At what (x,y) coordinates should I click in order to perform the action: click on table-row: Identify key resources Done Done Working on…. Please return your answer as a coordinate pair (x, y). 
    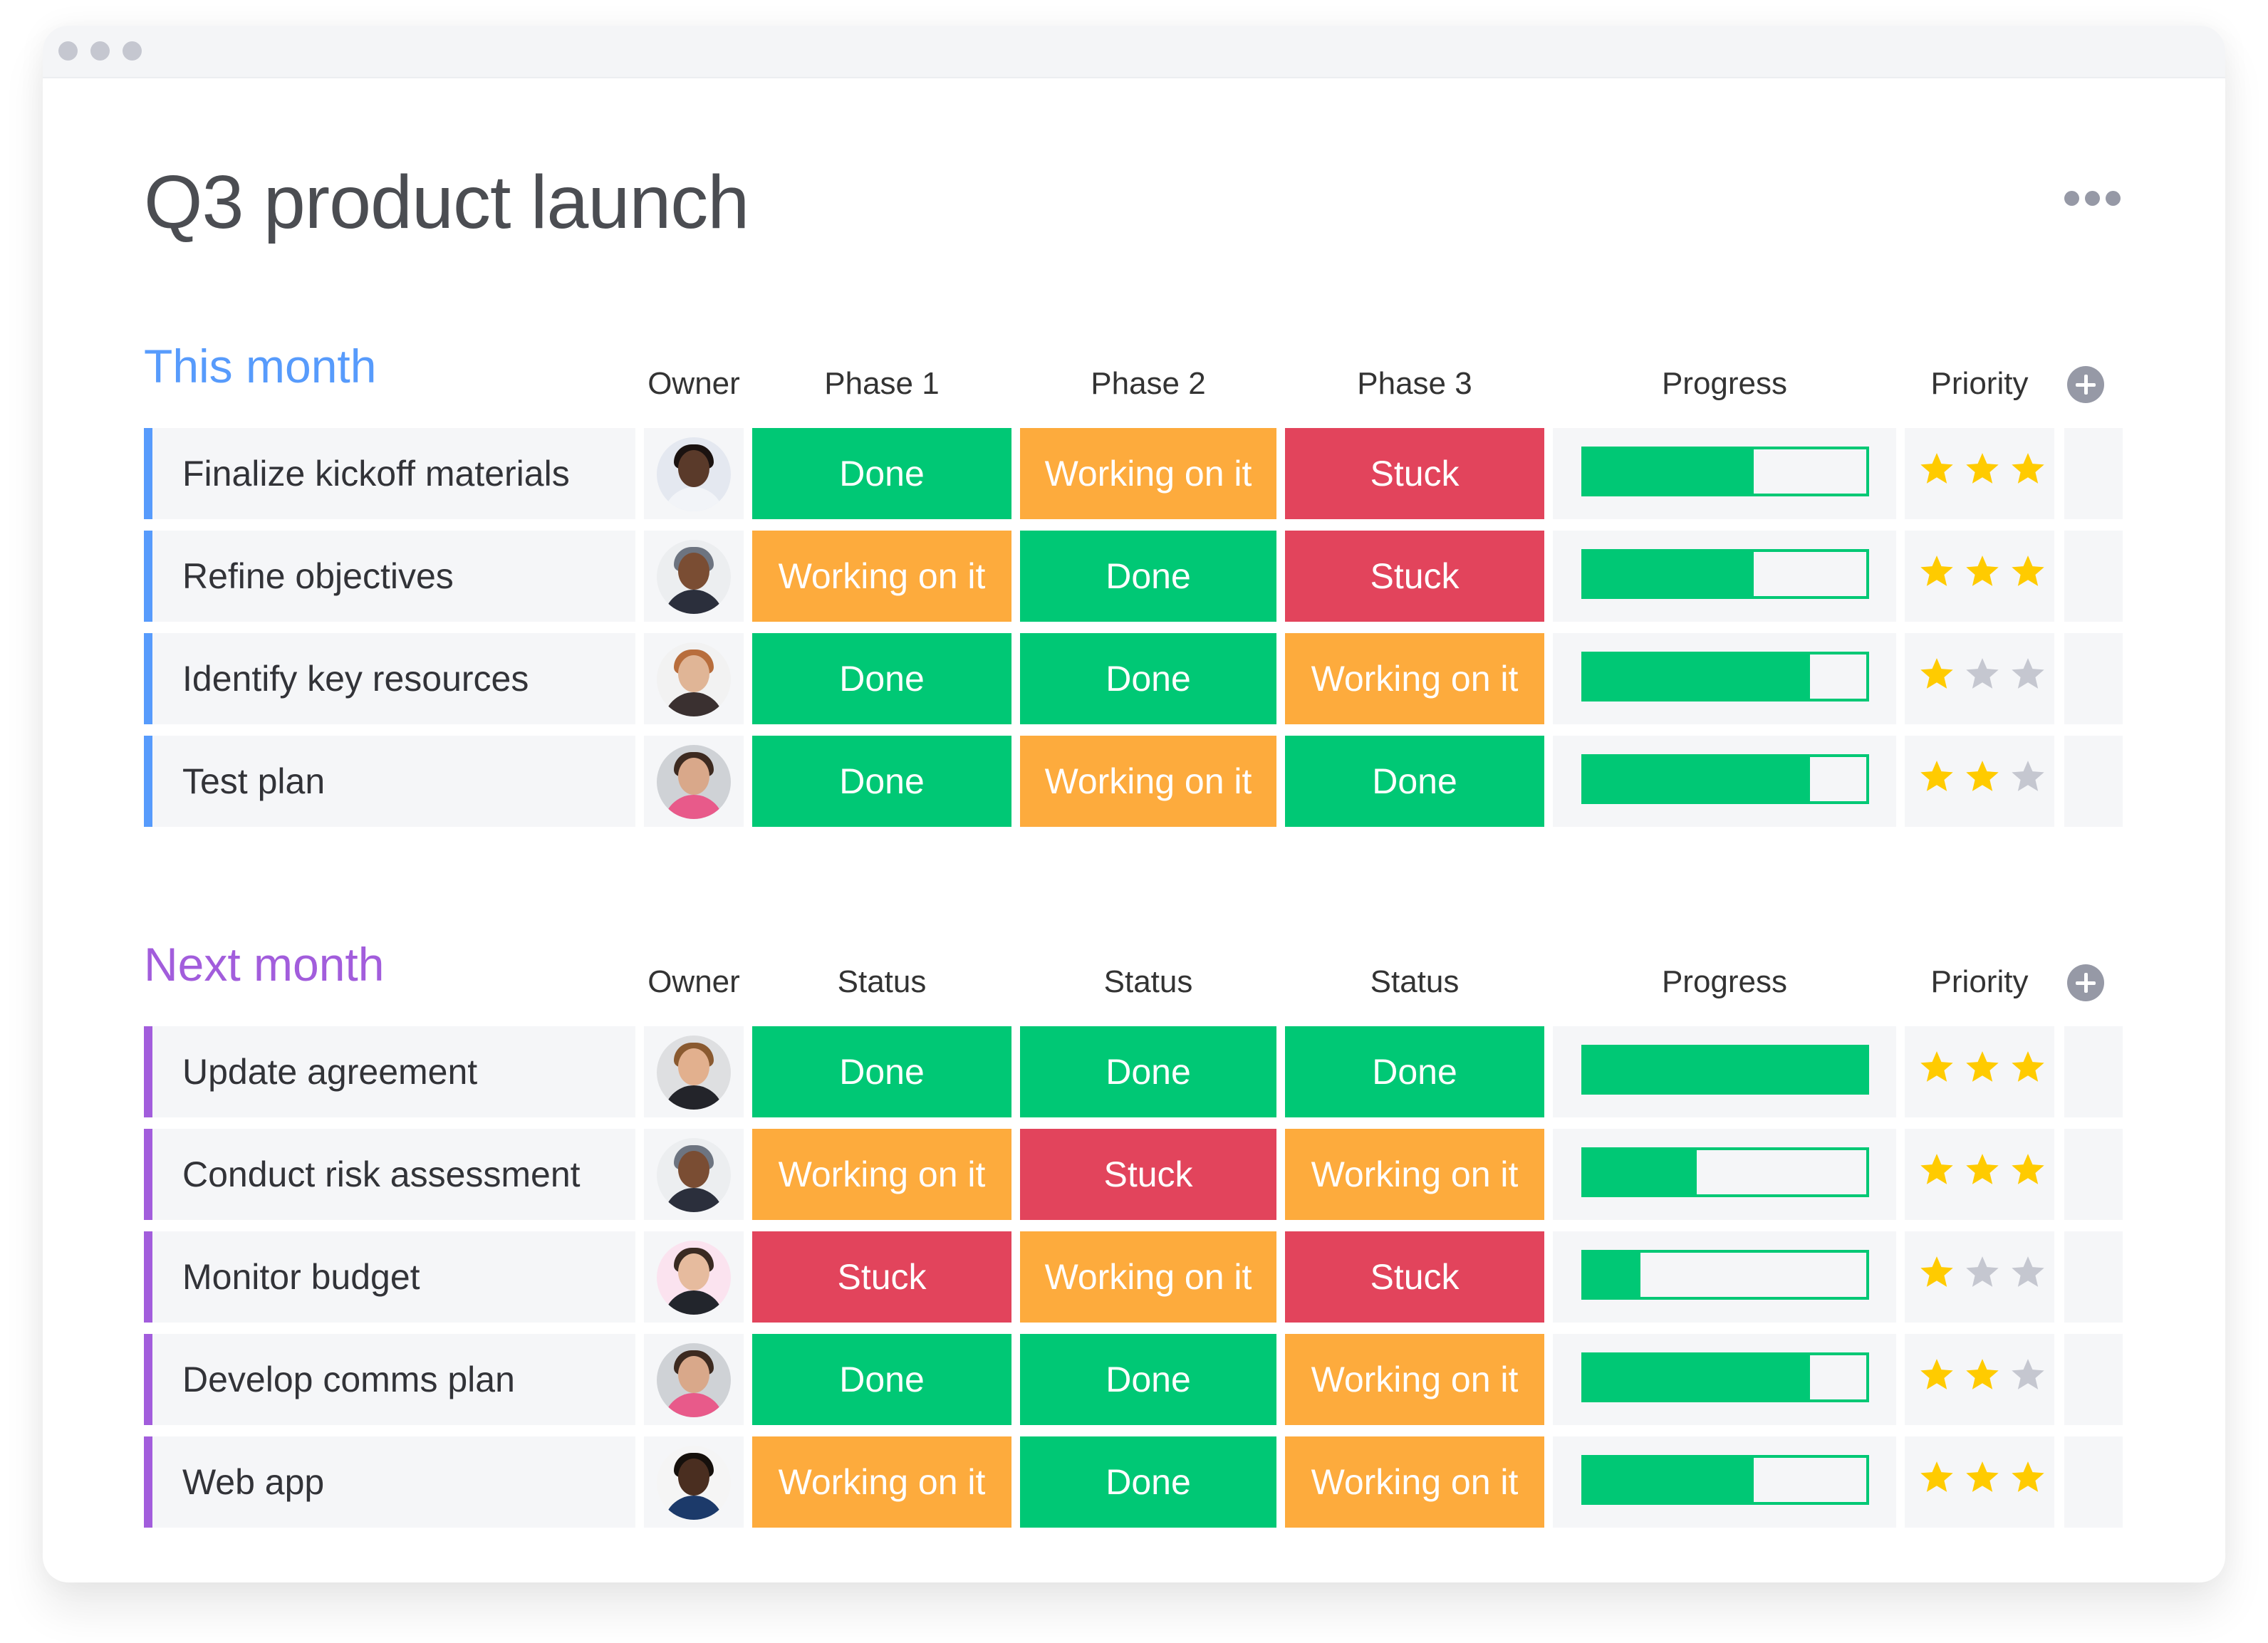
    Looking at the image, I should click on (1159, 678).